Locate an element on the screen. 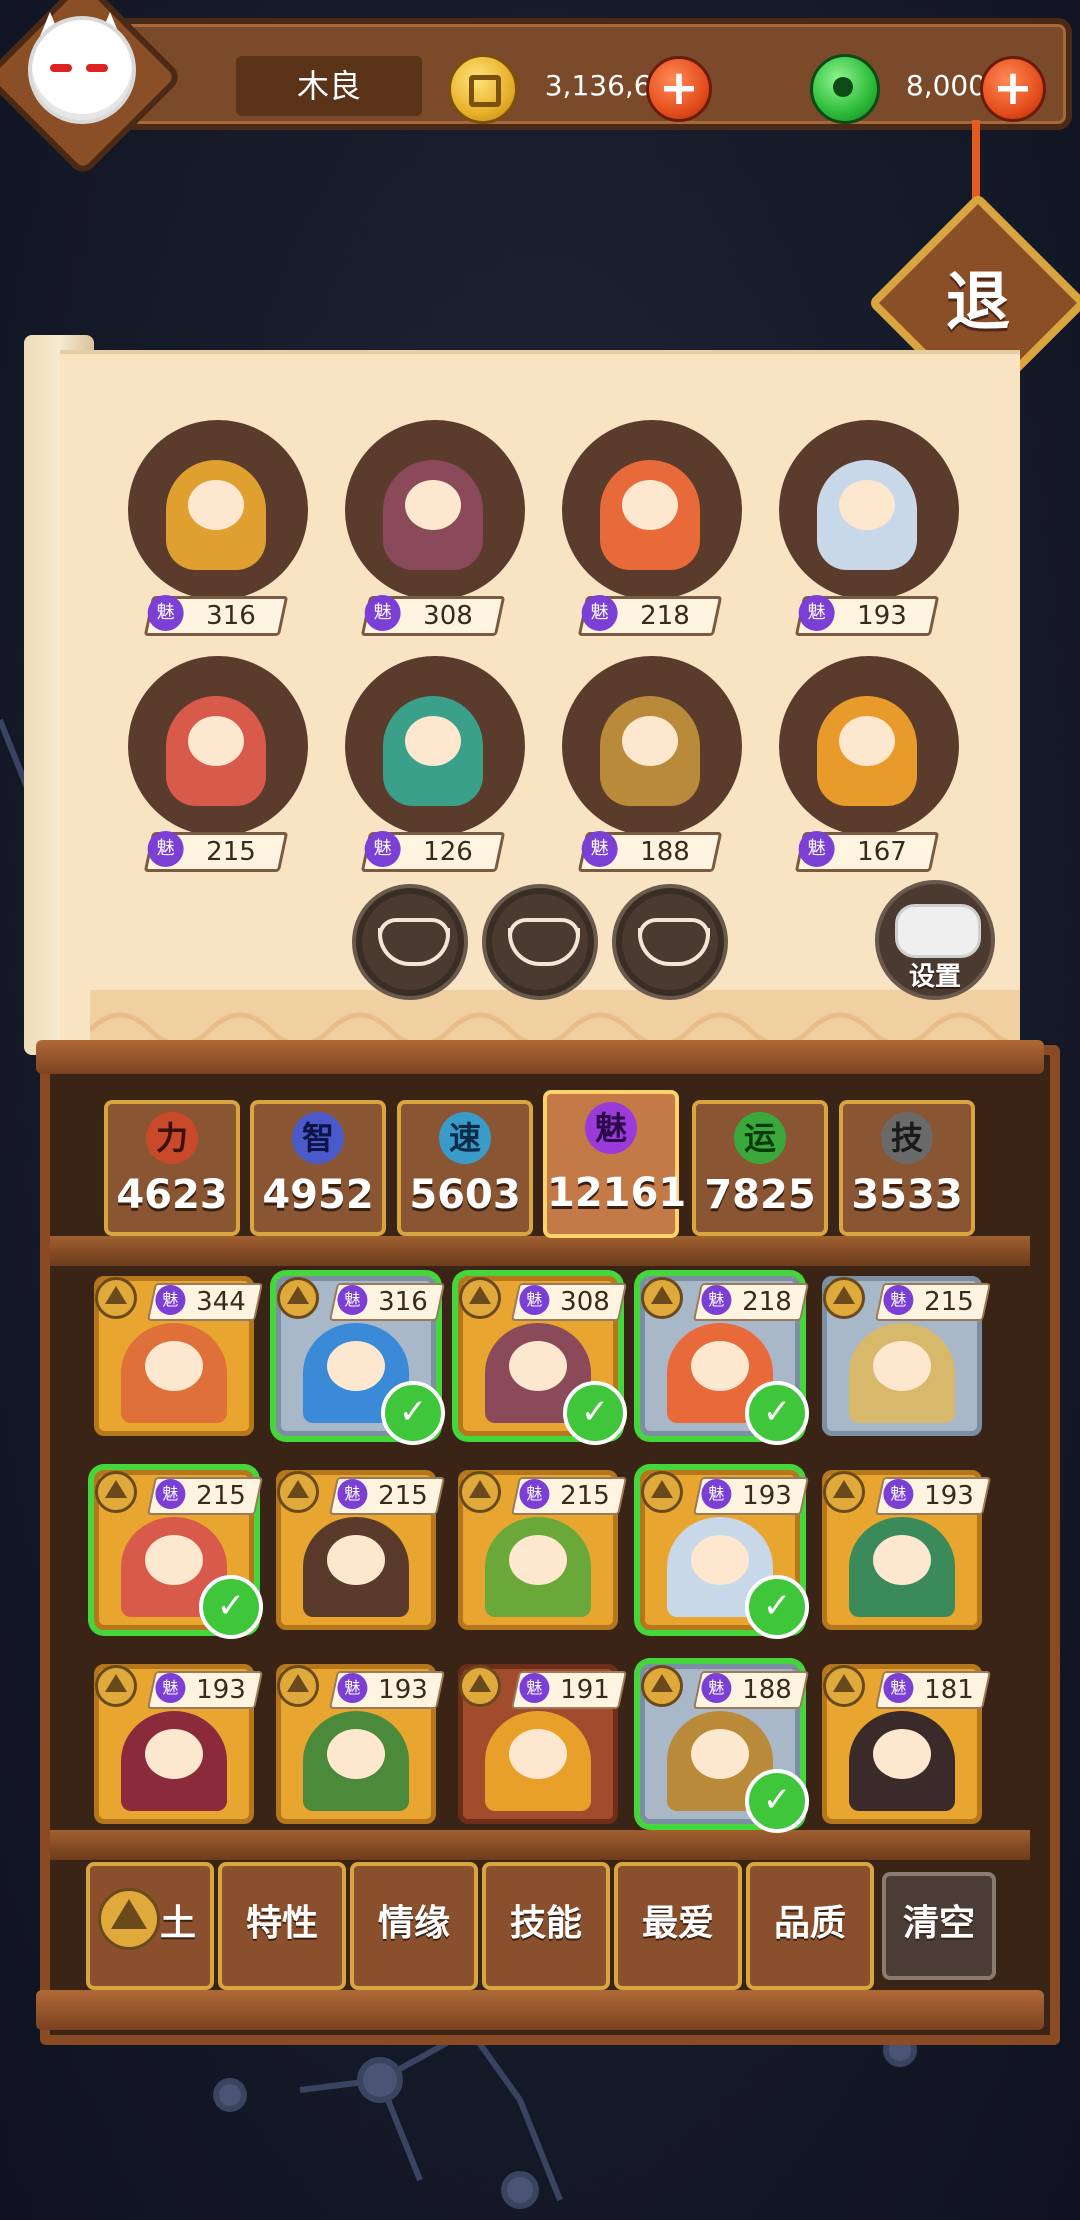 Image resolution: width=1080 pixels, height=2220 pixels. stat-speed: 速 5603 is located at coordinates (465, 1168).